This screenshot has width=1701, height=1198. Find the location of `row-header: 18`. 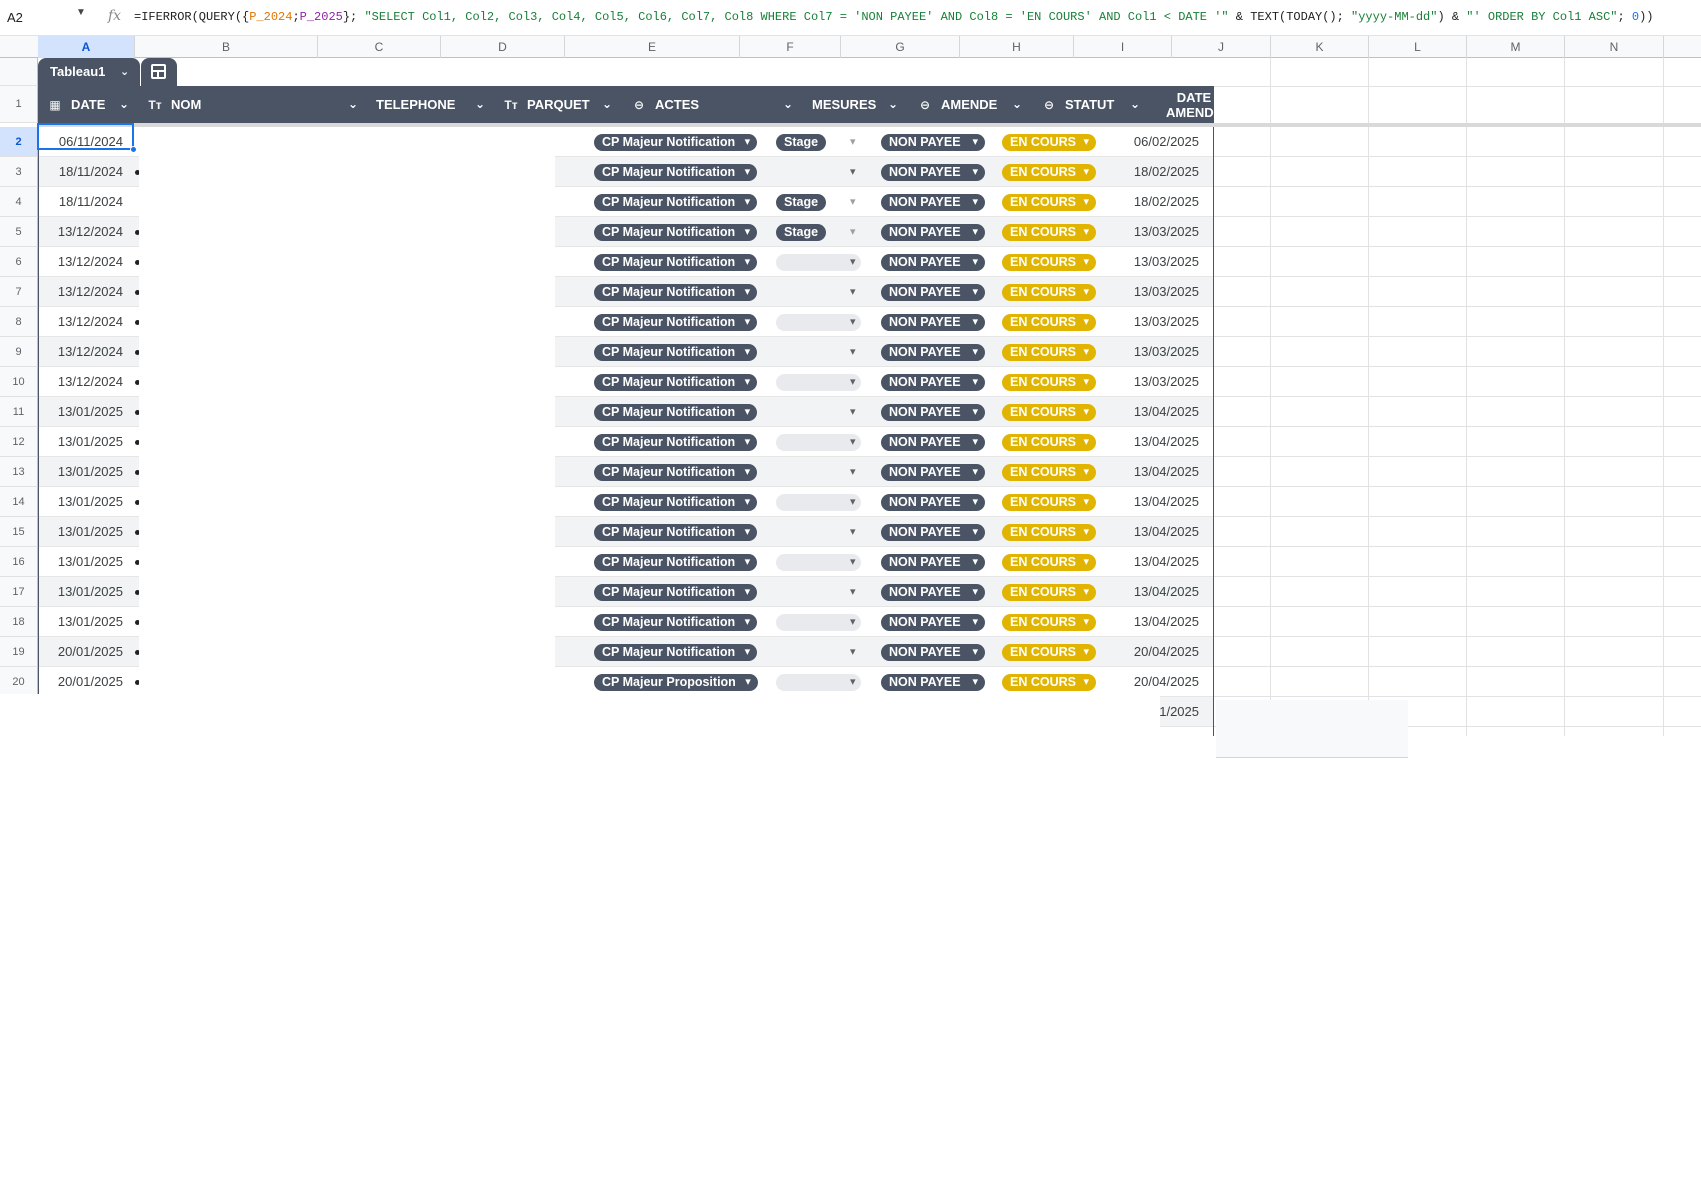

row-header: 18 is located at coordinates (19, 622).